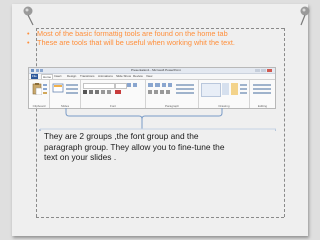 The width and height of the screenshot is (320, 240). What do you see at coordinates (156, 70) in the screenshot?
I see `window-title: Presentation1 - Microsoft PowerPoint` at bounding box center [156, 70].